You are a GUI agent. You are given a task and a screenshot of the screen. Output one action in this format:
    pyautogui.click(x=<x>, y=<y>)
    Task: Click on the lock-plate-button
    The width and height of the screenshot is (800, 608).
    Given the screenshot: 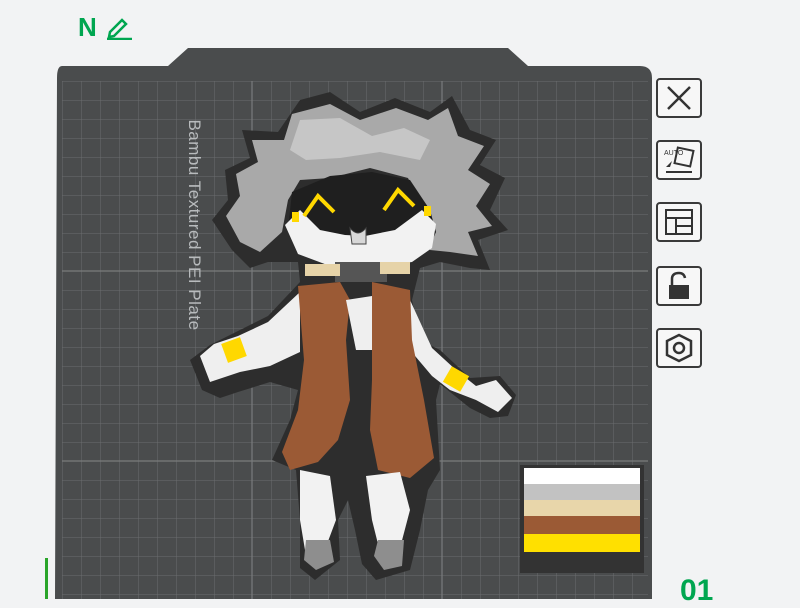 What is the action you would take?
    pyautogui.click(x=679, y=286)
    